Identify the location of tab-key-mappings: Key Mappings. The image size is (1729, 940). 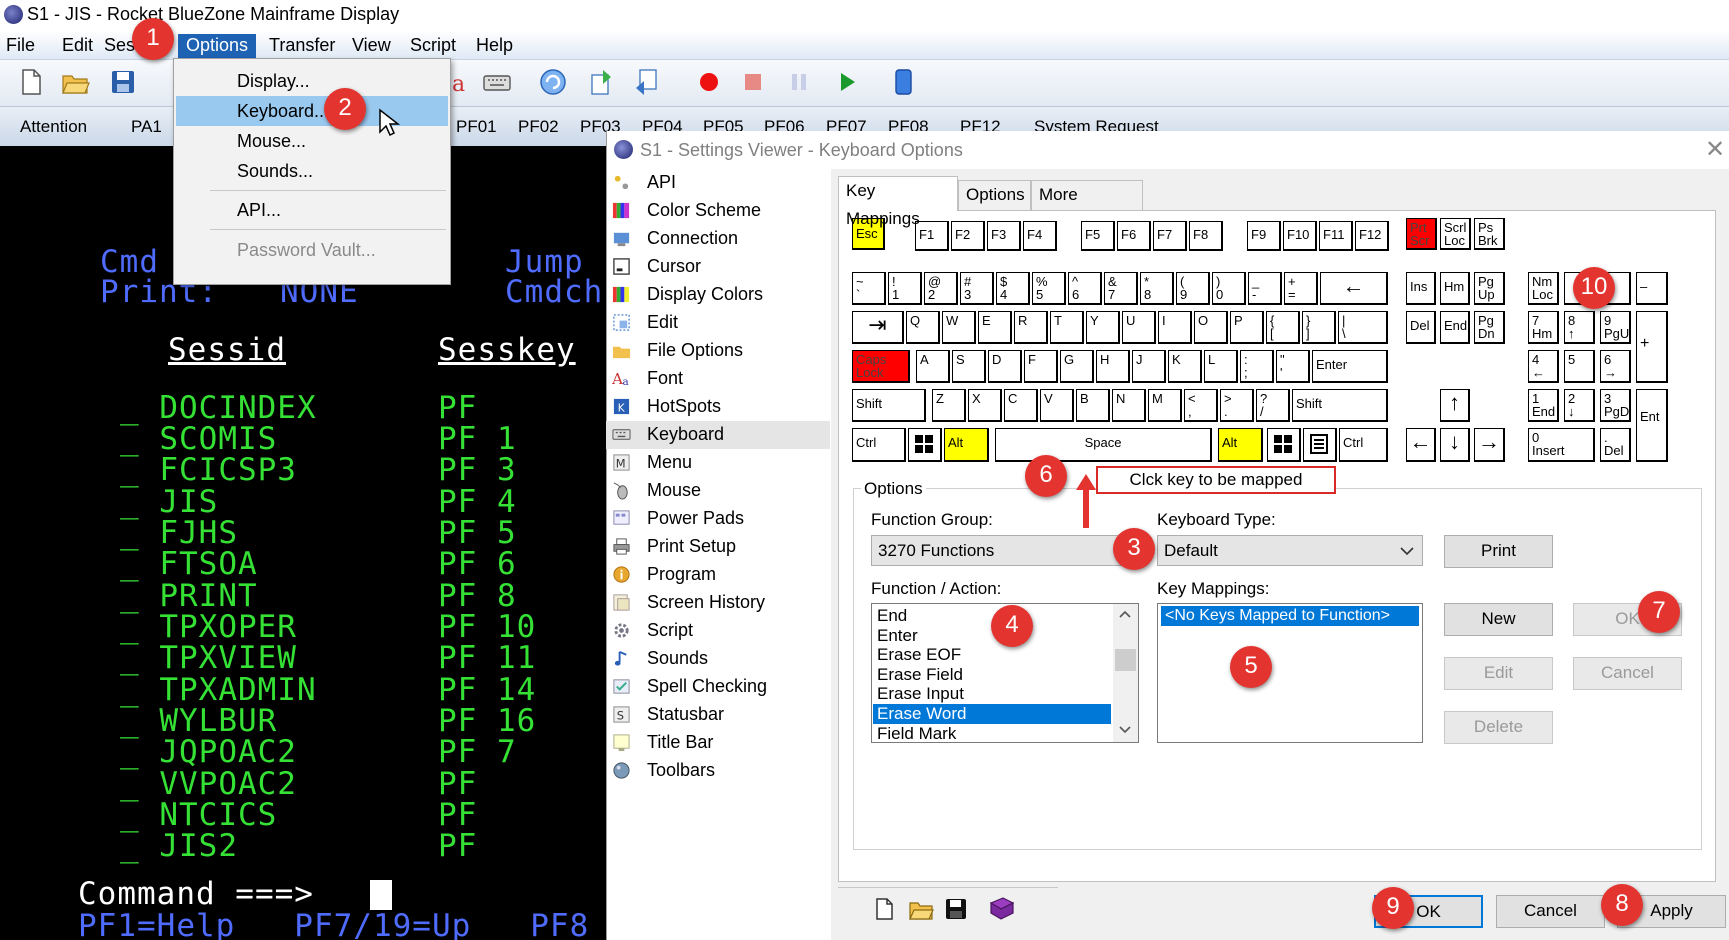
(898, 202).